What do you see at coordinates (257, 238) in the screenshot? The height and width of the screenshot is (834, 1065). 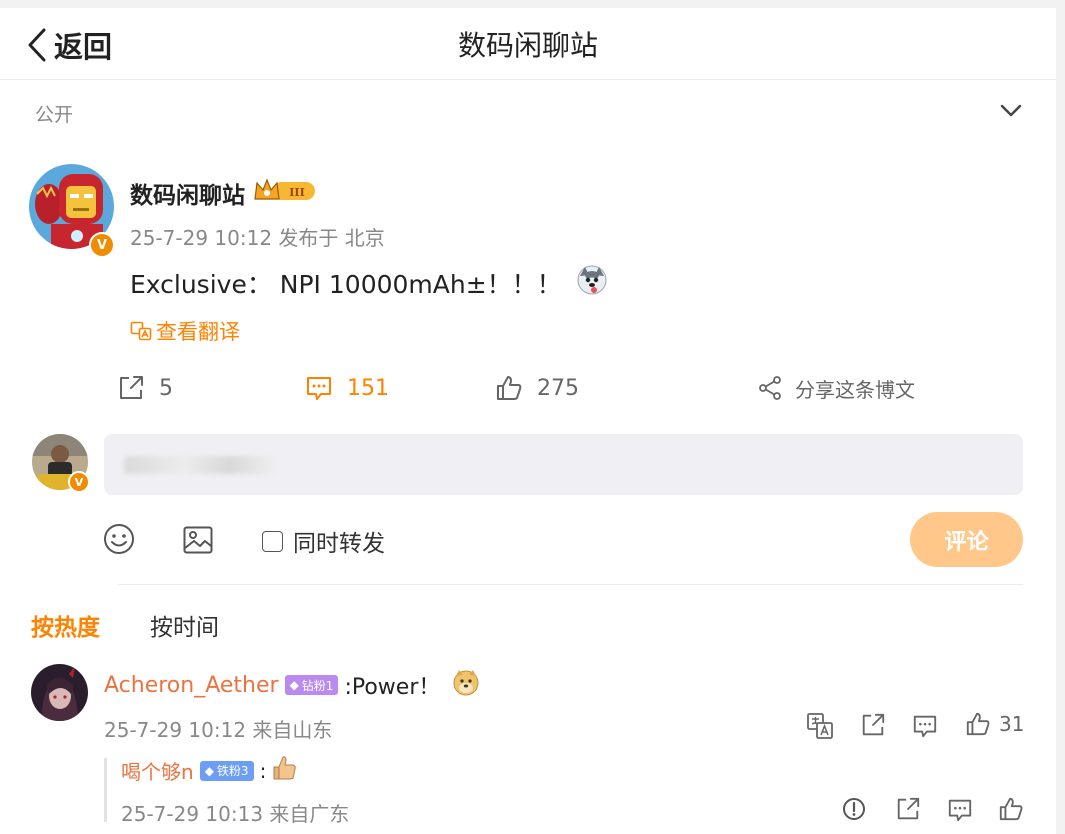 I see `post-meta: 25-7-29 10:12 发布于 北京` at bounding box center [257, 238].